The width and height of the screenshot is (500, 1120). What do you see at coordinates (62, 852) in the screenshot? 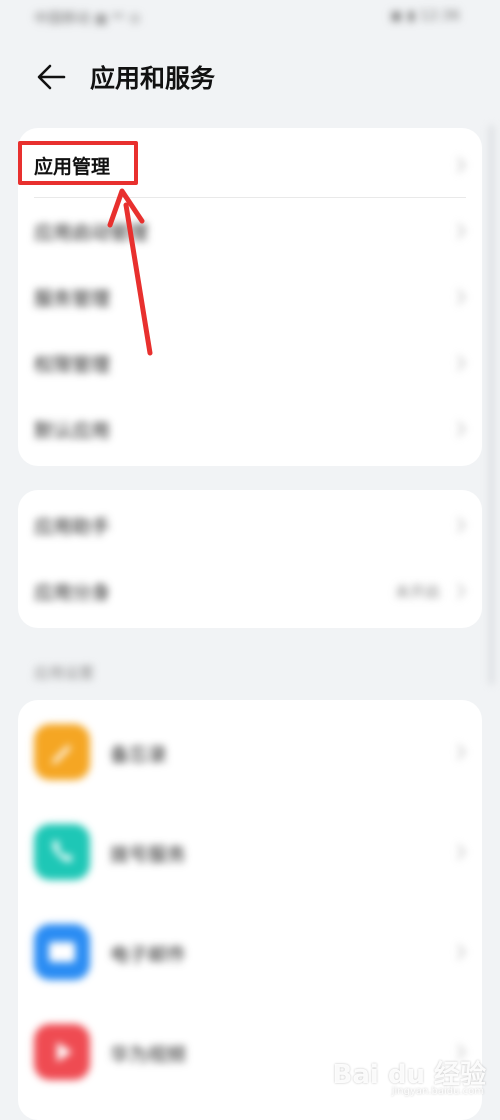
I see `phone-app-icon` at bounding box center [62, 852].